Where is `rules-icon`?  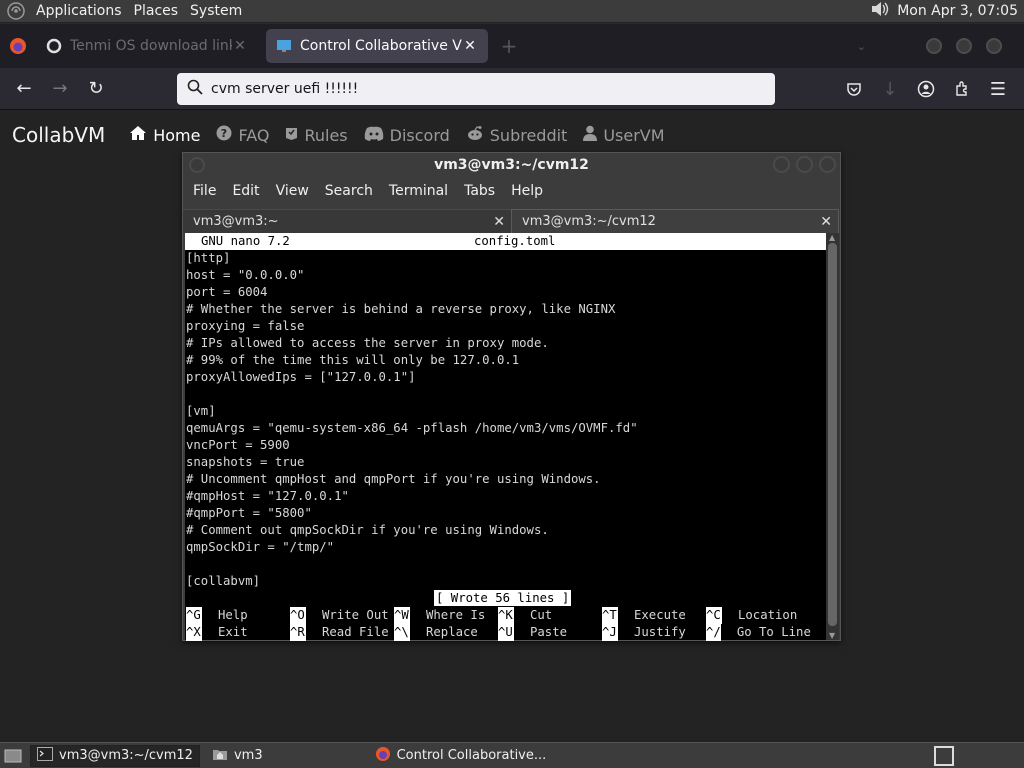
rules-icon is located at coordinates (291, 135).